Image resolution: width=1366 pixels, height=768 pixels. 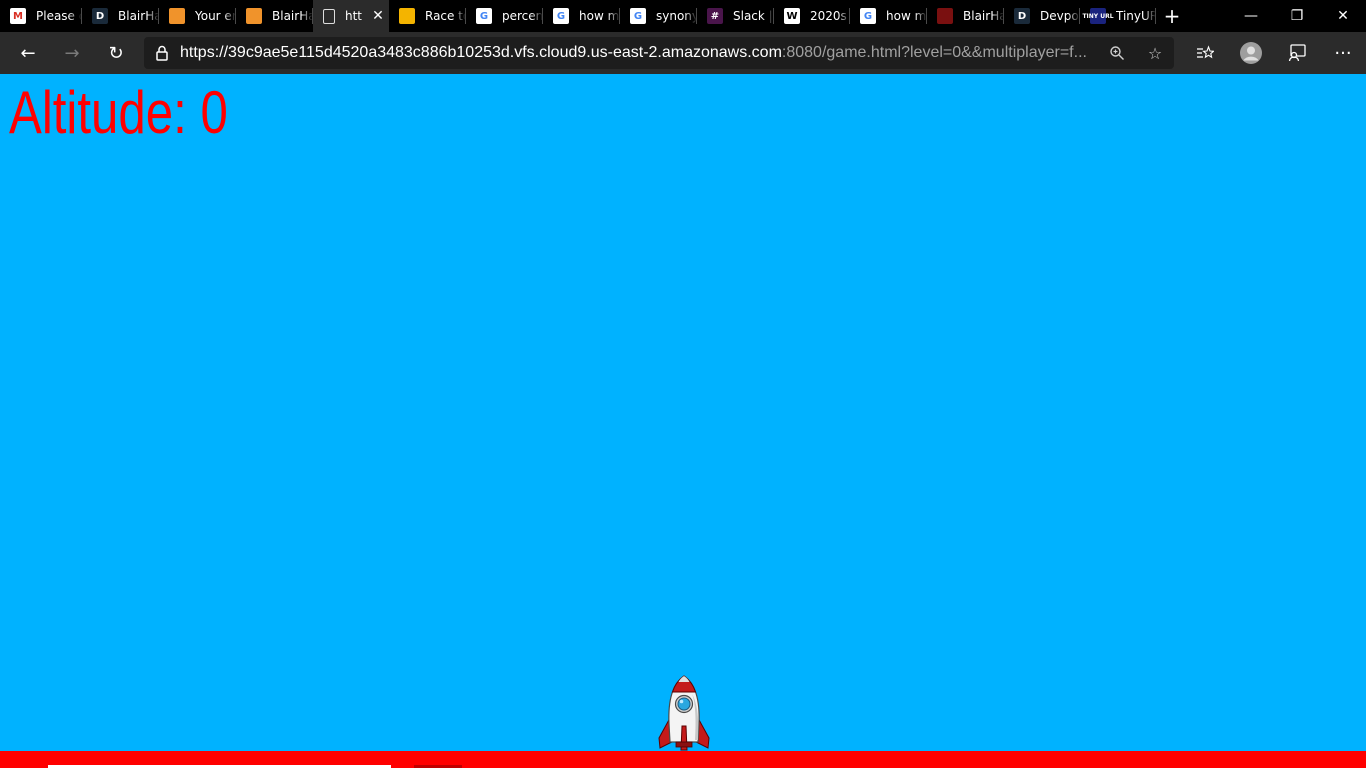 What do you see at coordinates (1136, 16) in the screenshot?
I see `tab-title: TinyUR` at bounding box center [1136, 16].